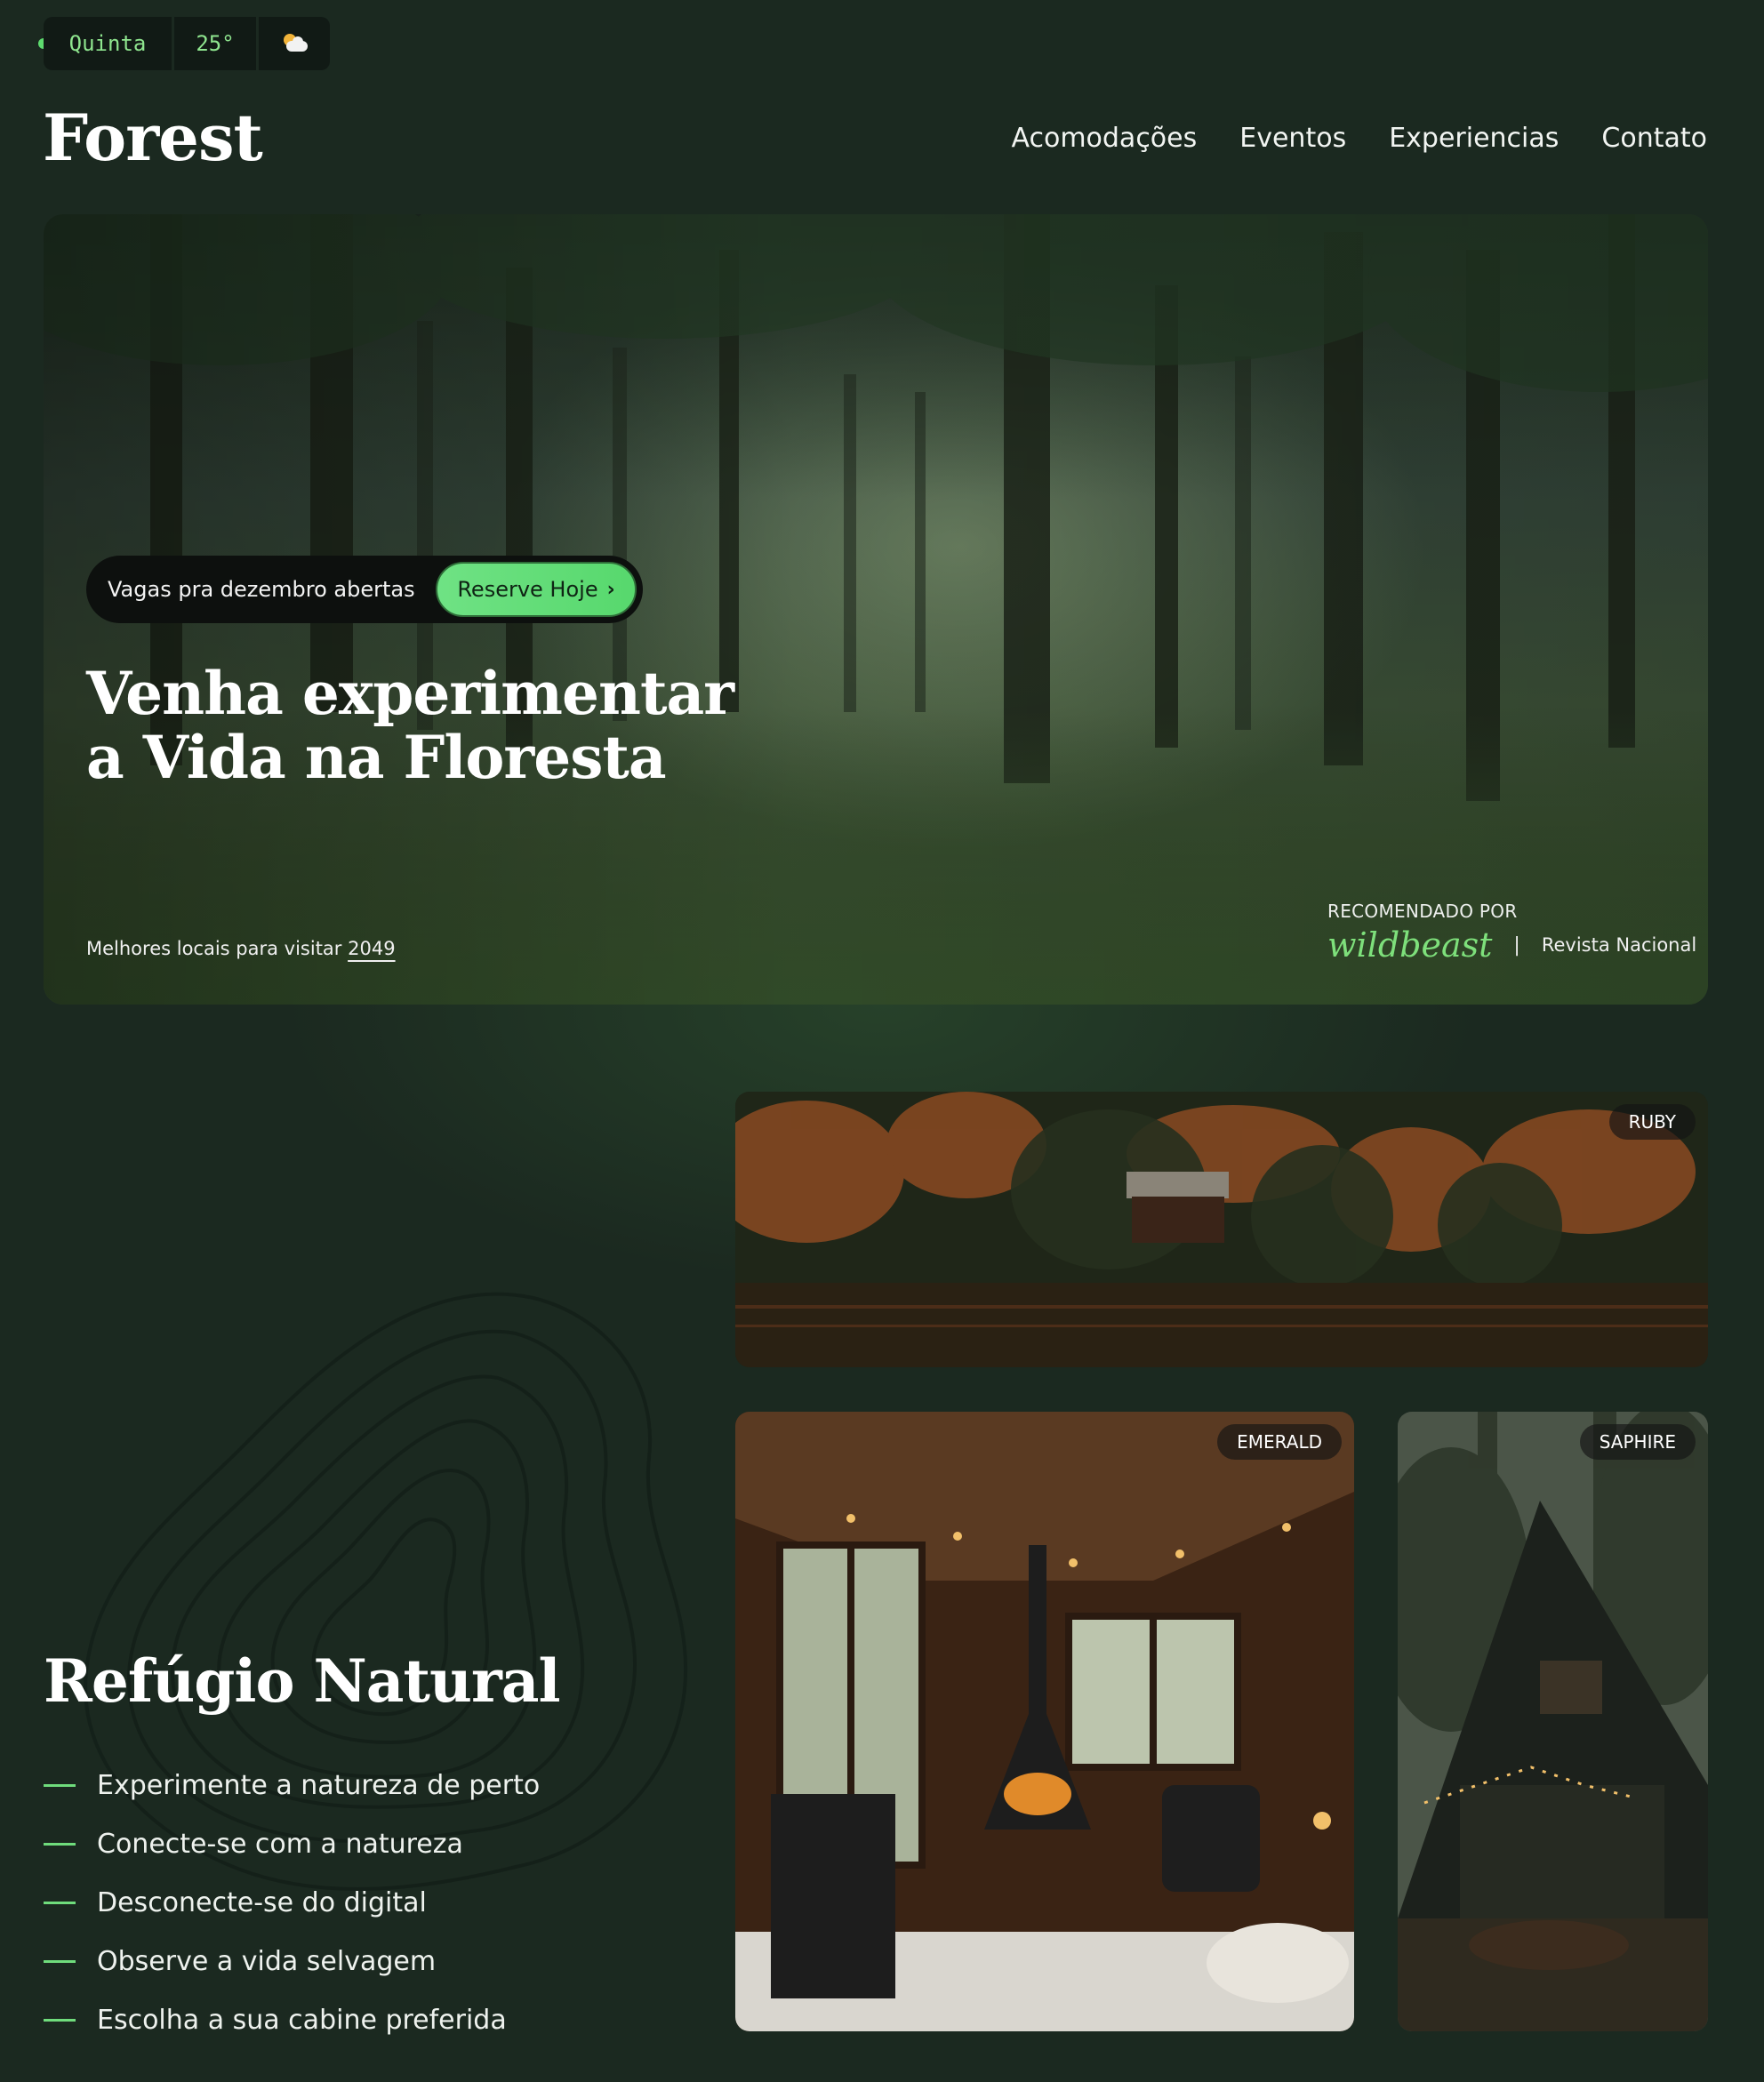 The height and width of the screenshot is (2082, 1764). What do you see at coordinates (267, 1961) in the screenshot?
I see `feature-text: Observe a vida selvagem` at bounding box center [267, 1961].